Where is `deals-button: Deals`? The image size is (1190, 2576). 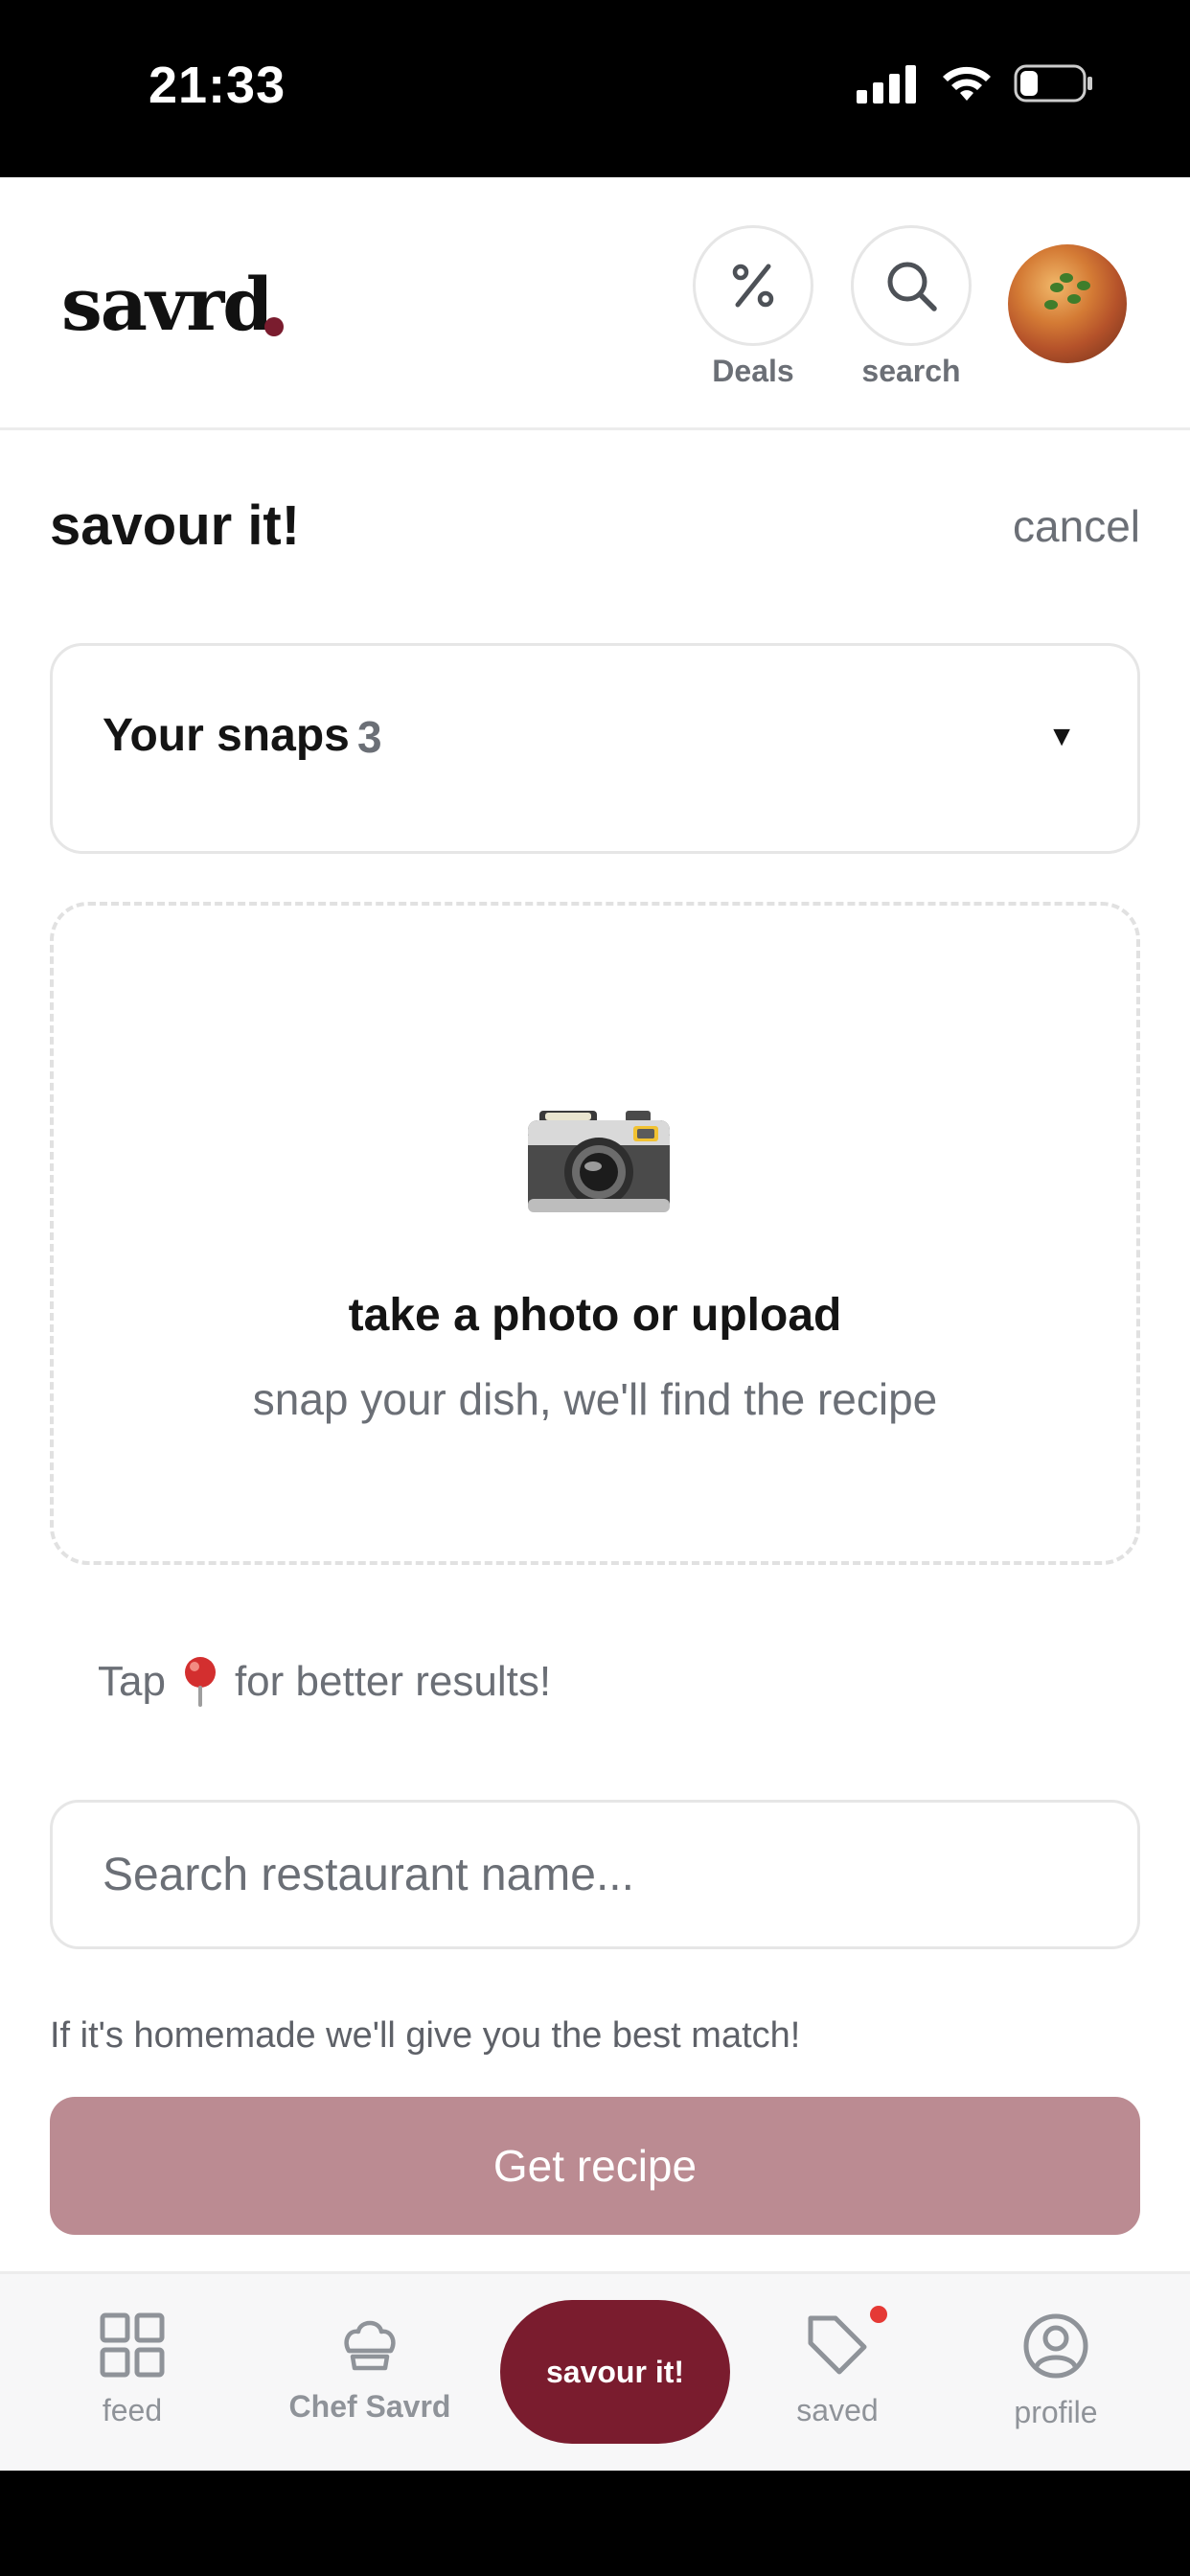 deals-button: Deals is located at coordinates (753, 307).